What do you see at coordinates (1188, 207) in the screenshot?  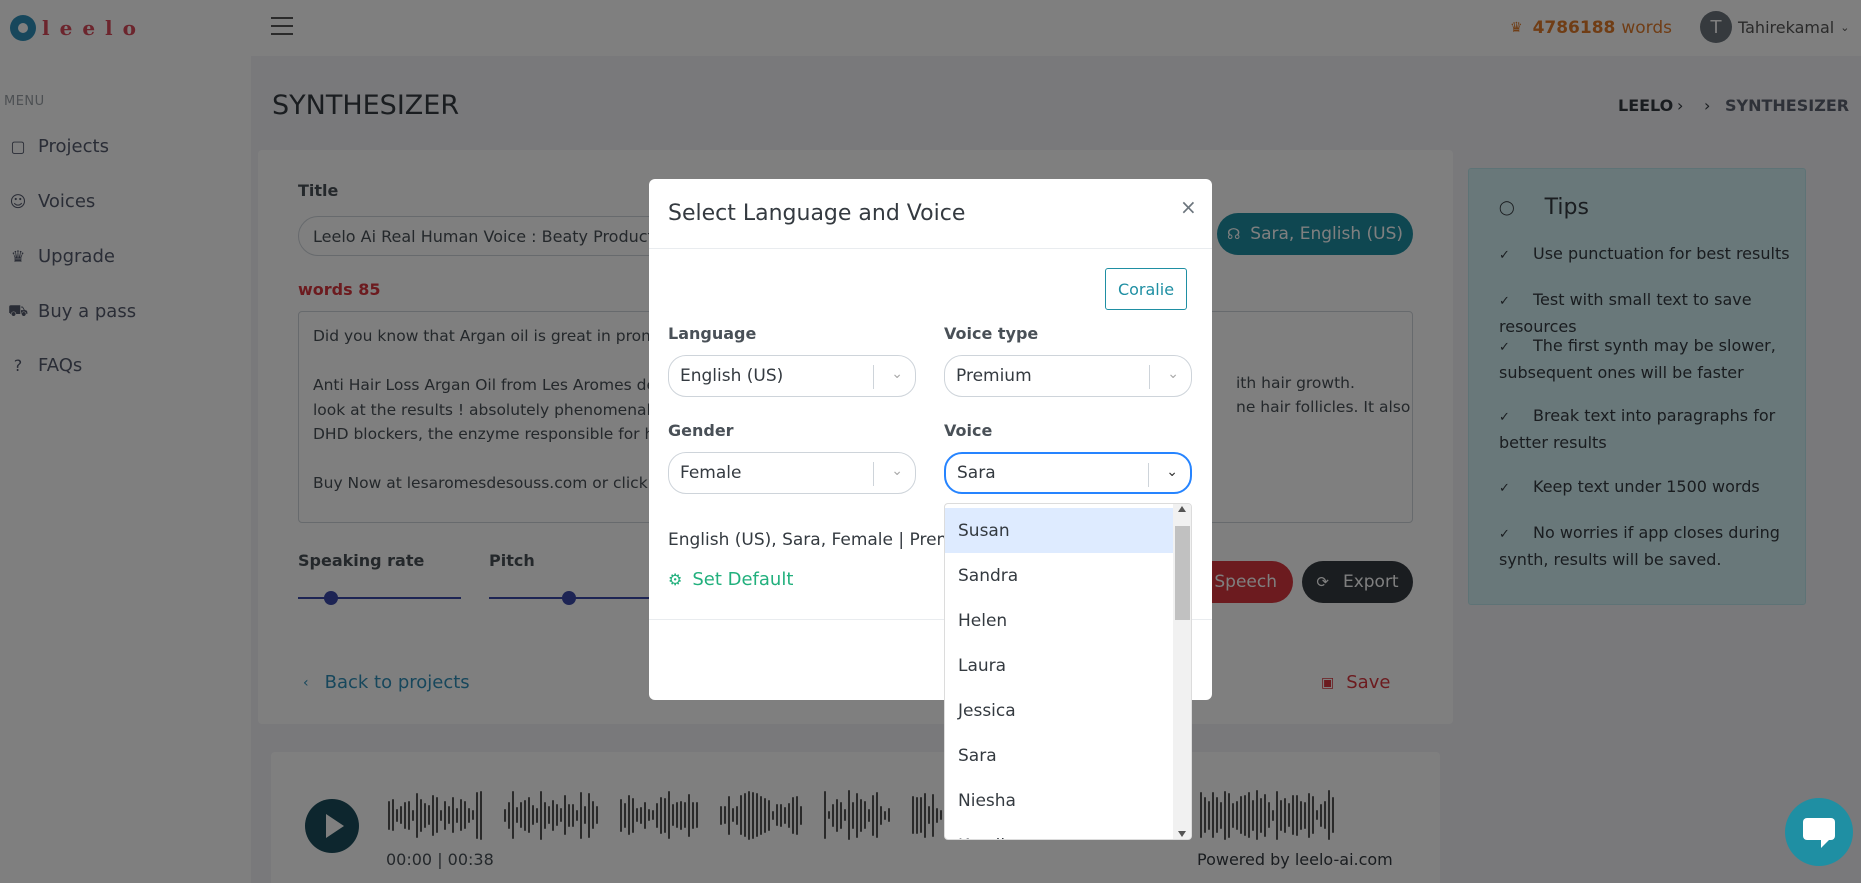 I see `close-icon: ×` at bounding box center [1188, 207].